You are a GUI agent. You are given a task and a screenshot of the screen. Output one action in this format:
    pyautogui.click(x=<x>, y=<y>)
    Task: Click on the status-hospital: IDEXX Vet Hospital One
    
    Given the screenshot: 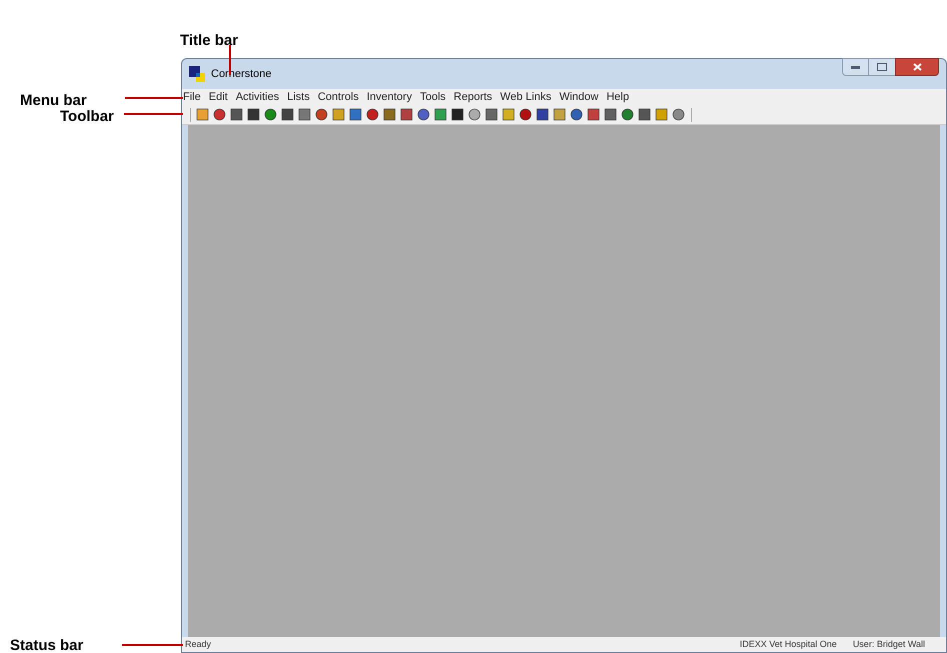 What is the action you would take?
    pyautogui.click(x=788, y=644)
    